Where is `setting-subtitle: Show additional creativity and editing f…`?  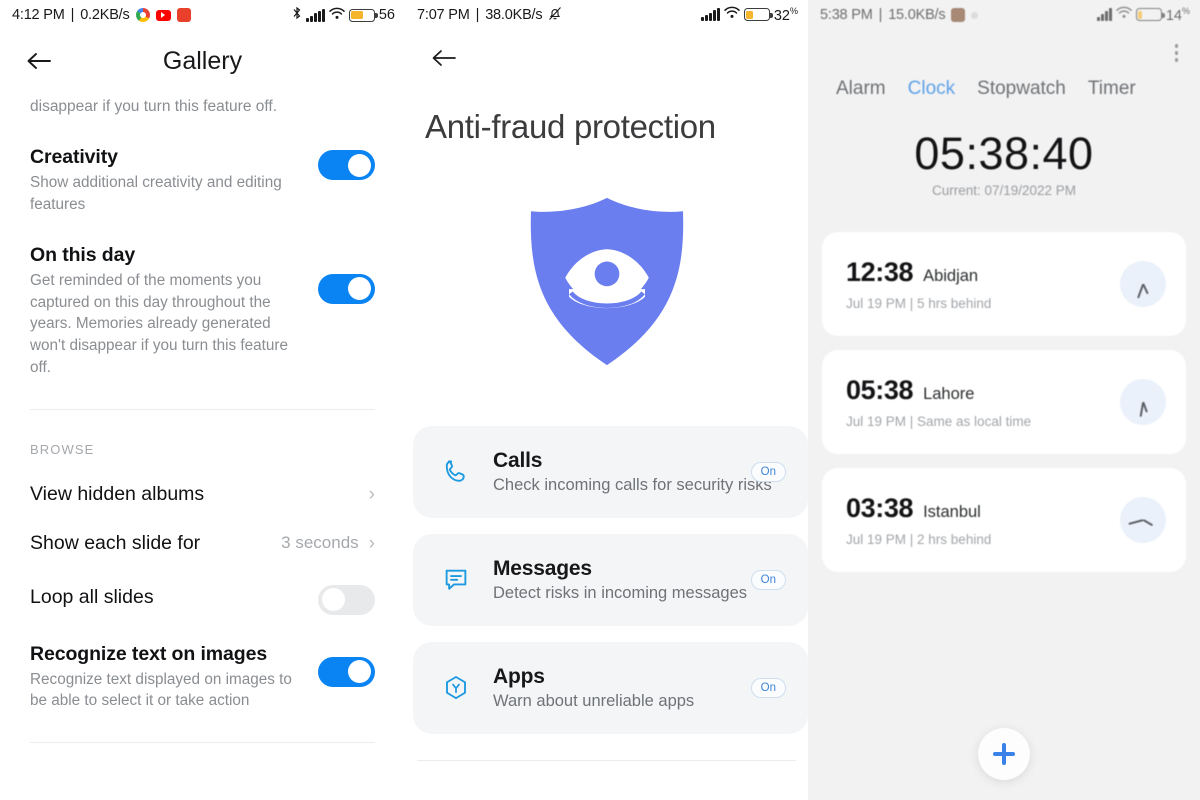
setting-subtitle: Show additional creativity and editing f… is located at coordinates (156, 194).